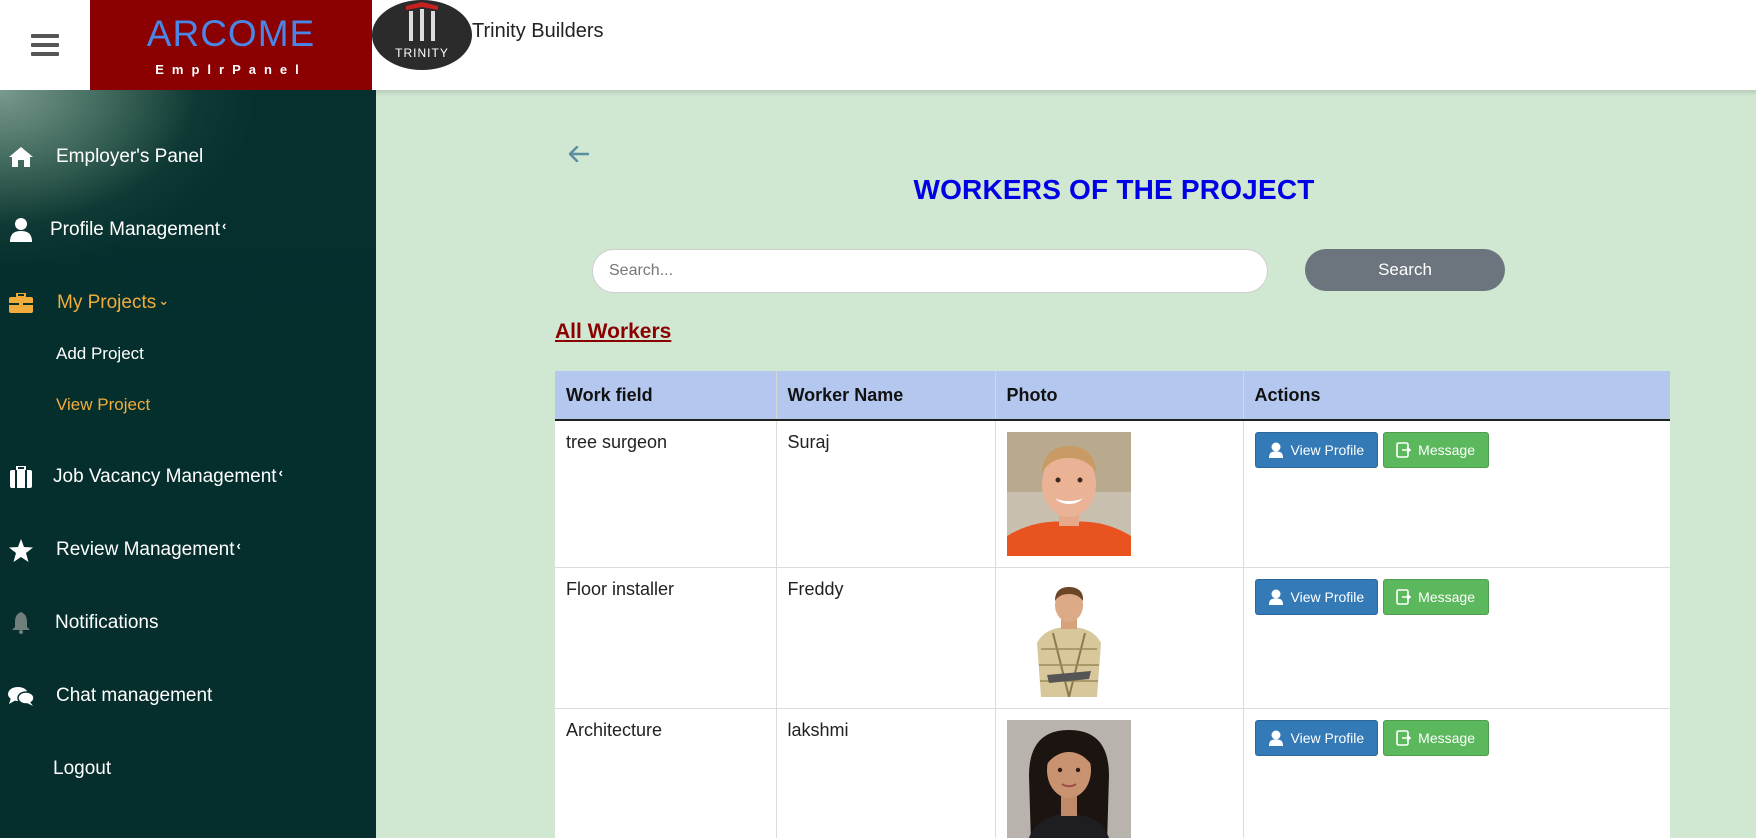 The width and height of the screenshot is (1756, 838). Describe the element at coordinates (930, 271) in the screenshot. I see `search-input` at that location.